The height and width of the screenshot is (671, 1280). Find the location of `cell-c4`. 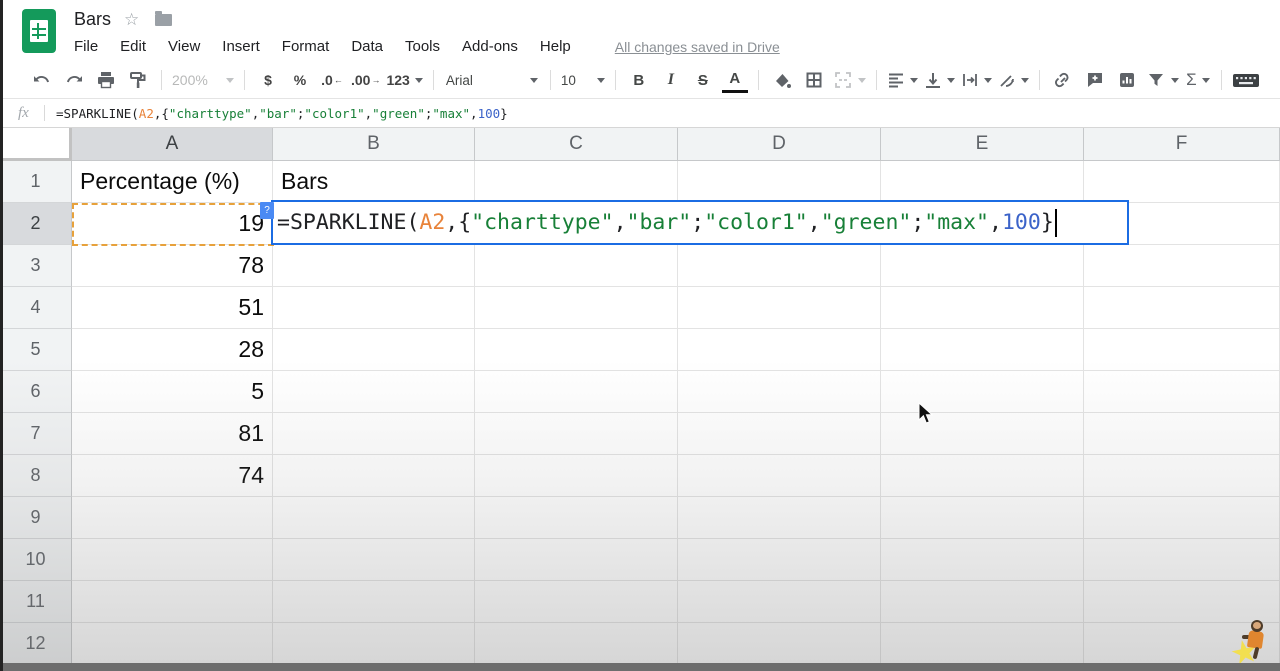

cell-c4 is located at coordinates (576, 308).